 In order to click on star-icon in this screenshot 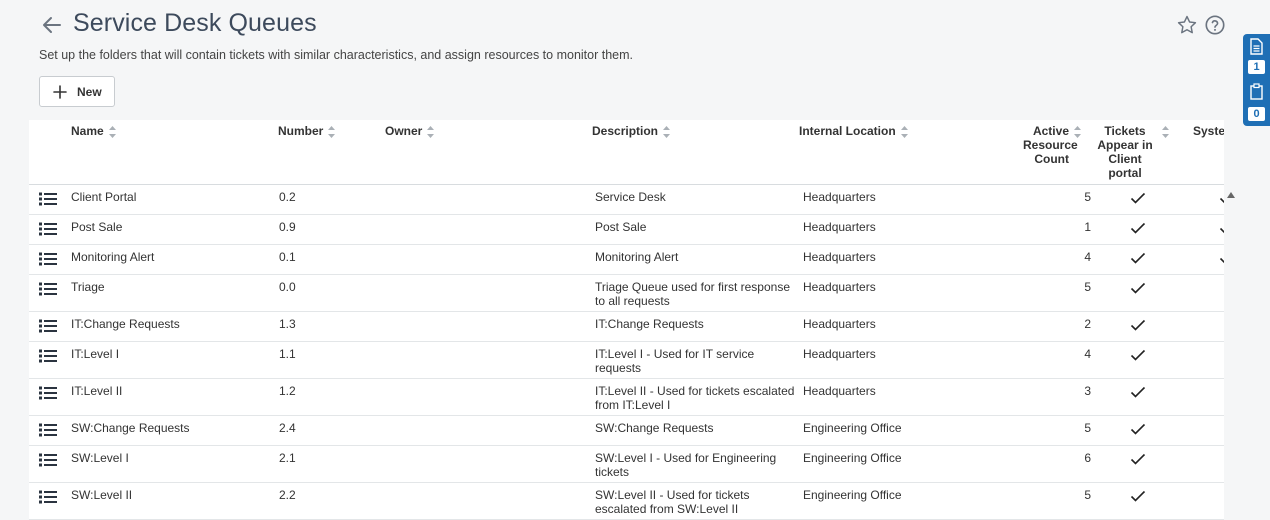, I will do `click(1187, 25)`.